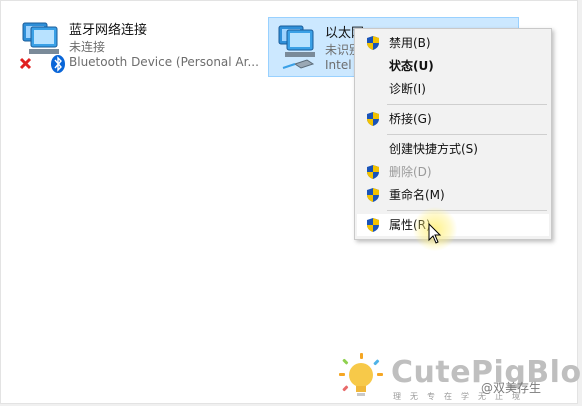  What do you see at coordinates (410, 119) in the screenshot?
I see `menu-item-label: 桥接(G)` at bounding box center [410, 119].